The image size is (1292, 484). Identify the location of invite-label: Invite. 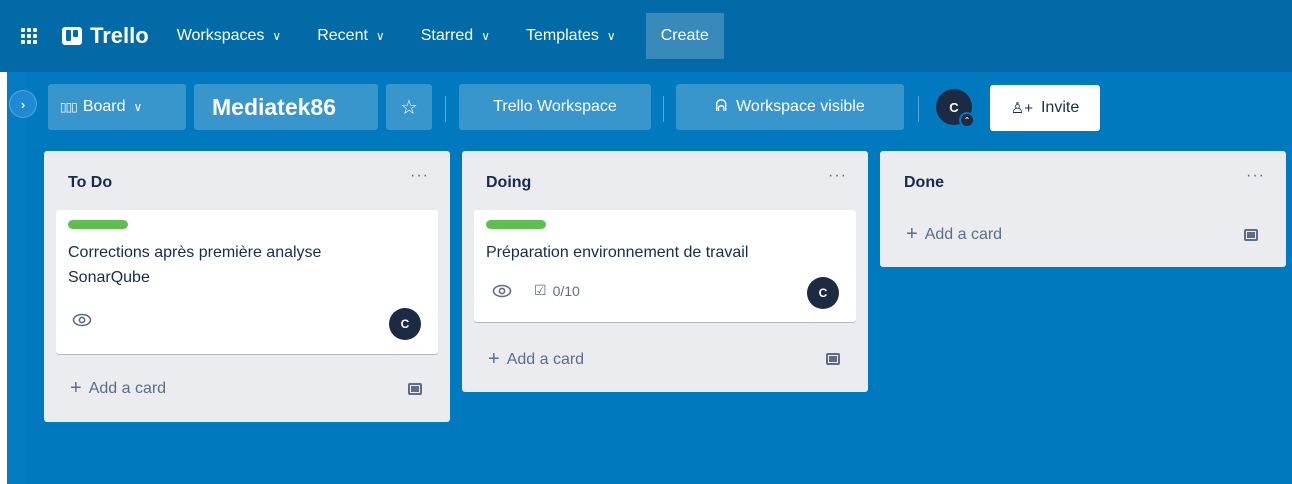
(1060, 107).